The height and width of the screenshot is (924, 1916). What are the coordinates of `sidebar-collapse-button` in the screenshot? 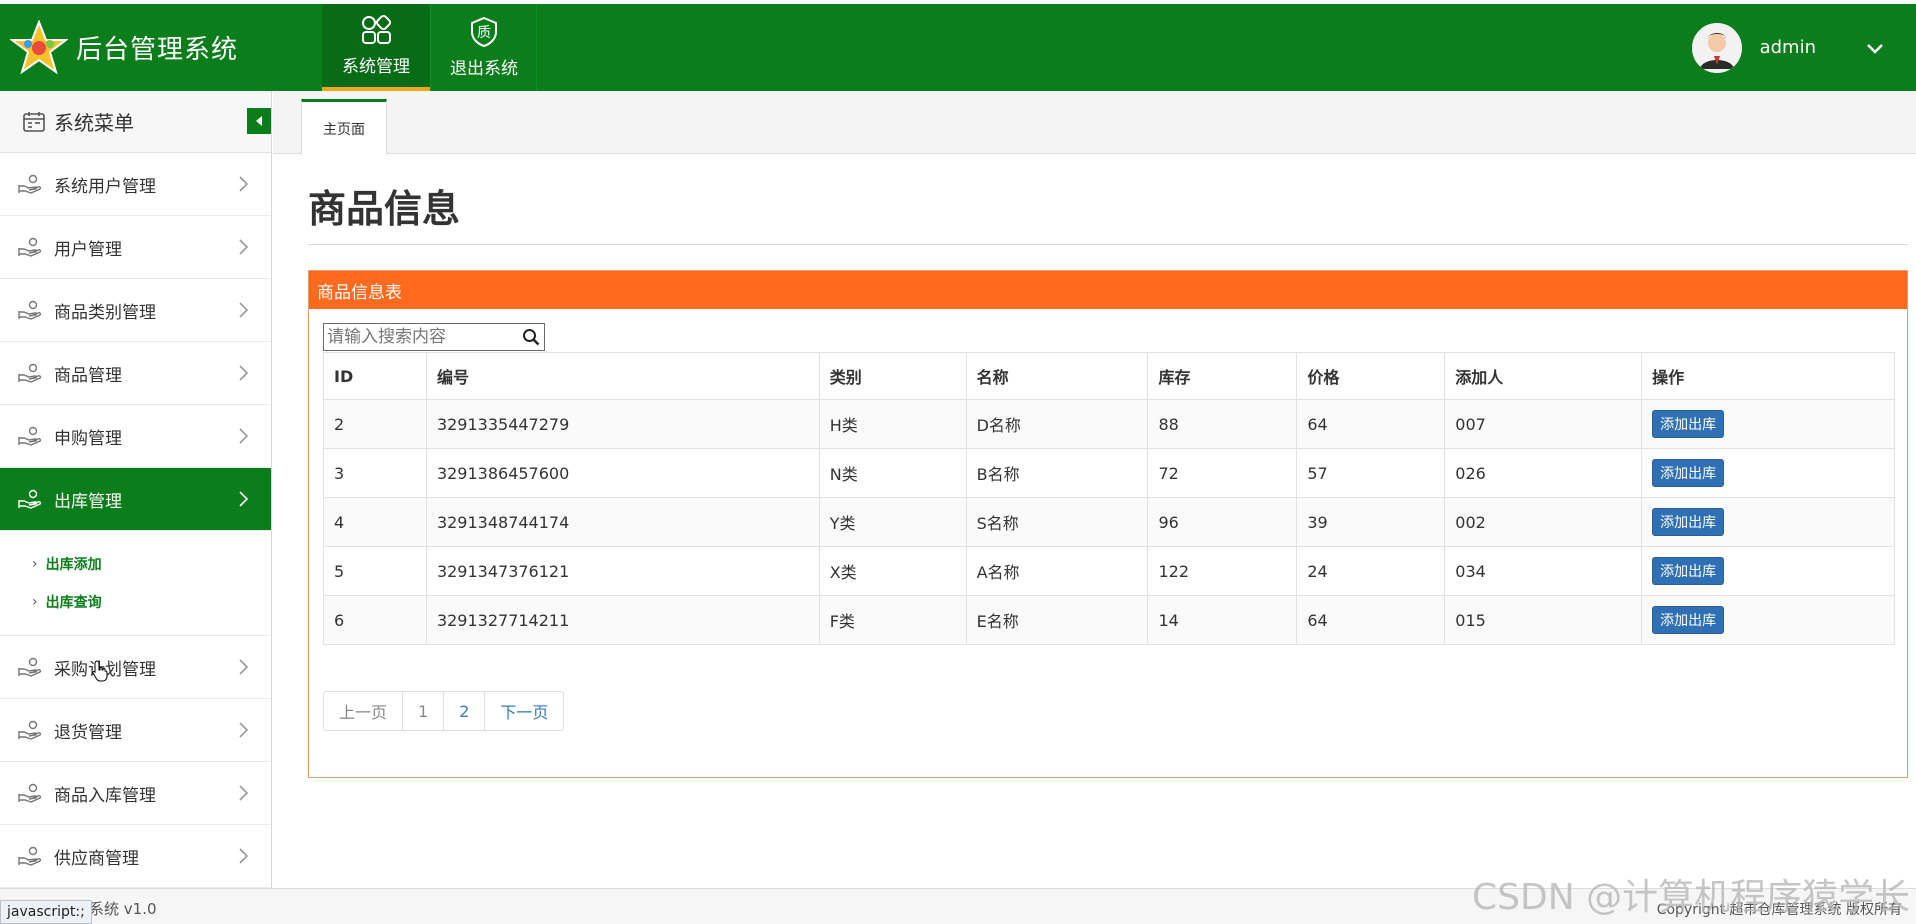 It's located at (259, 121).